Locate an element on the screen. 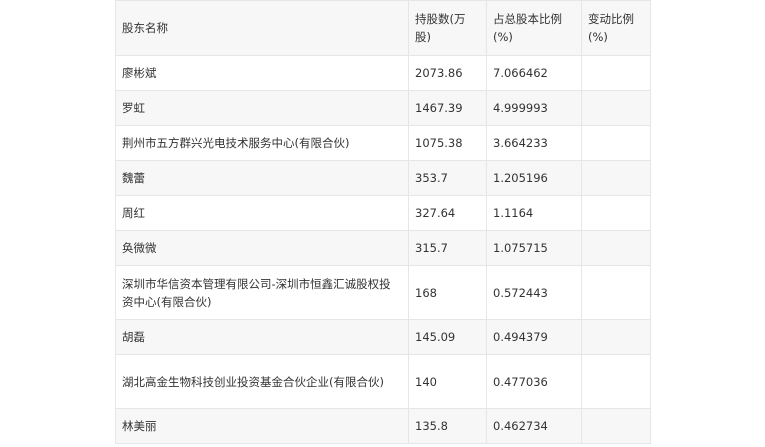 This screenshot has height=447, width=765. cell-ratio: 0.477036 is located at coordinates (534, 381).